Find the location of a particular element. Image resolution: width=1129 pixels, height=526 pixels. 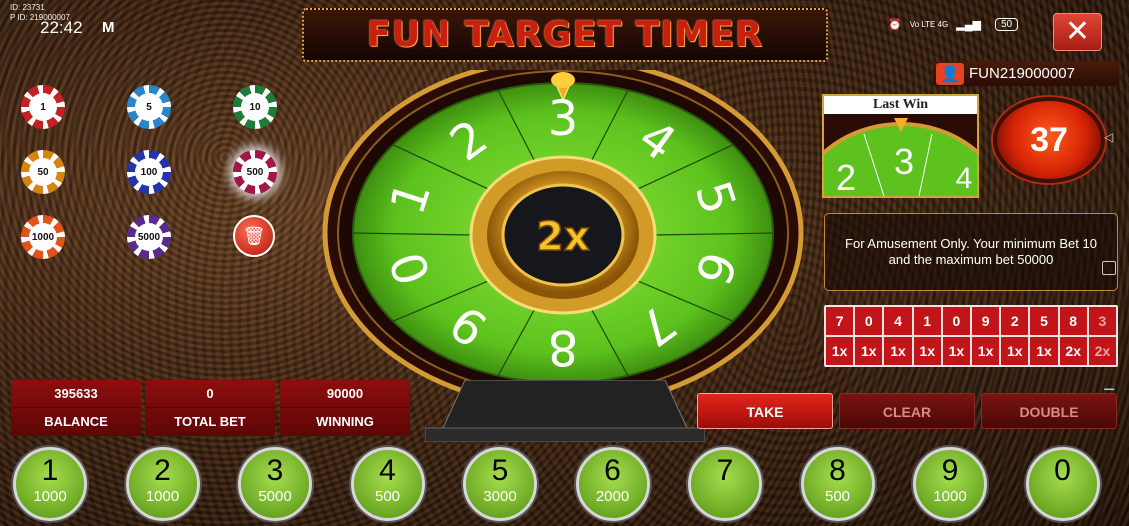

clock: 22:42 is located at coordinates (61, 27).